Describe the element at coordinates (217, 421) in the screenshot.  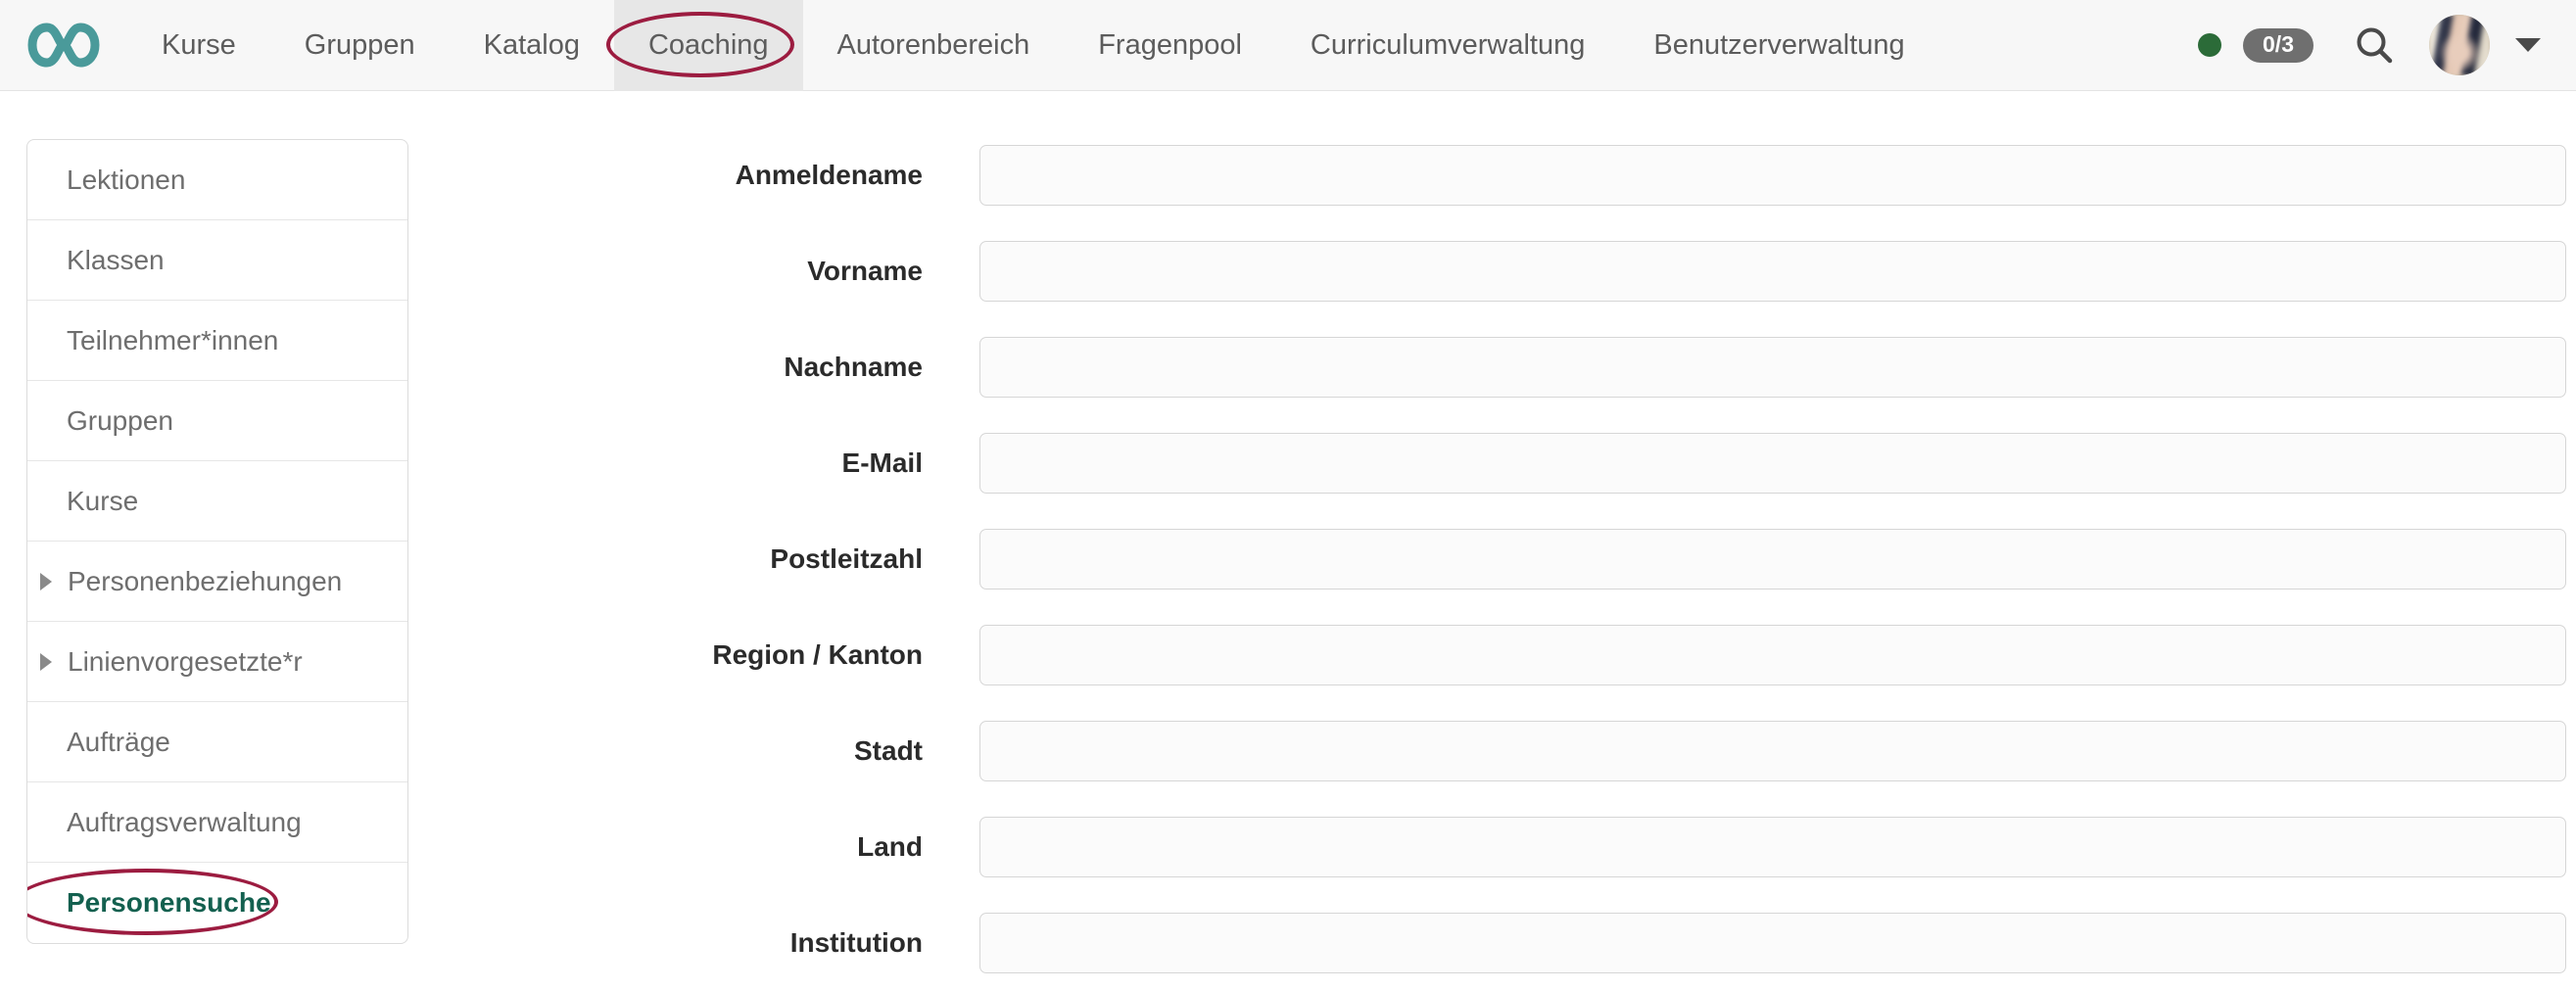
I see `sidebar-item-gruppen: Gruppen` at that location.